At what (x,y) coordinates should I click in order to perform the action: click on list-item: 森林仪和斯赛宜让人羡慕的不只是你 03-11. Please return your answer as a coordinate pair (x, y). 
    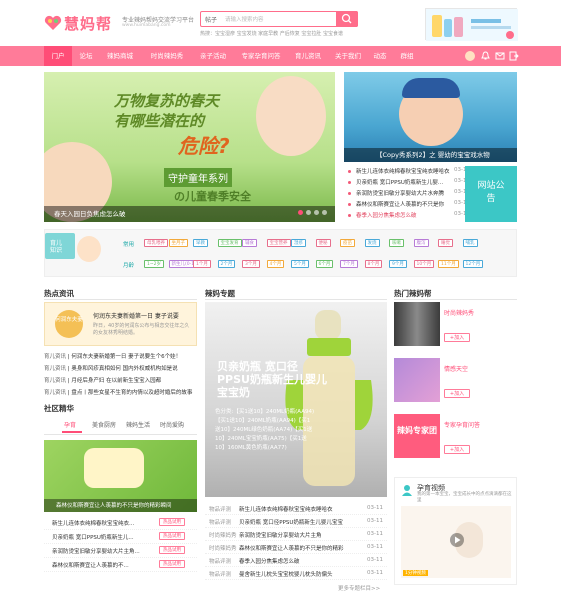
    Looking at the image, I should click on (407, 204).